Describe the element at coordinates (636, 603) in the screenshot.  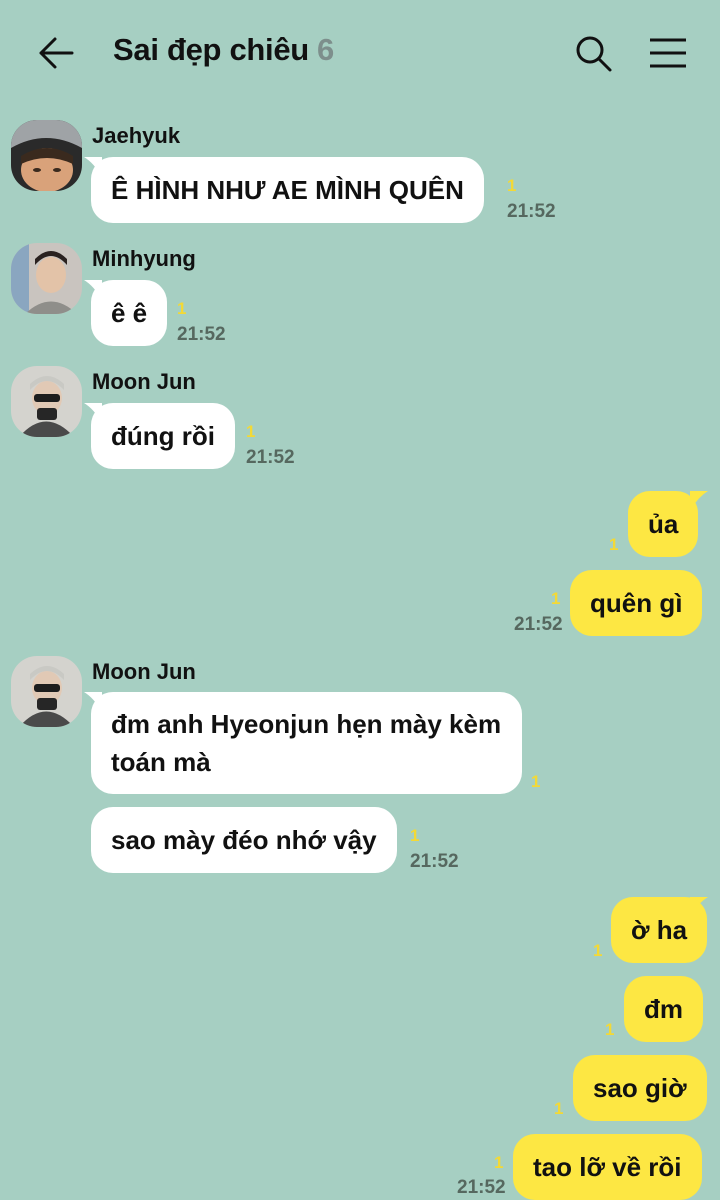
I see `message-bubble: quên gì` at that location.